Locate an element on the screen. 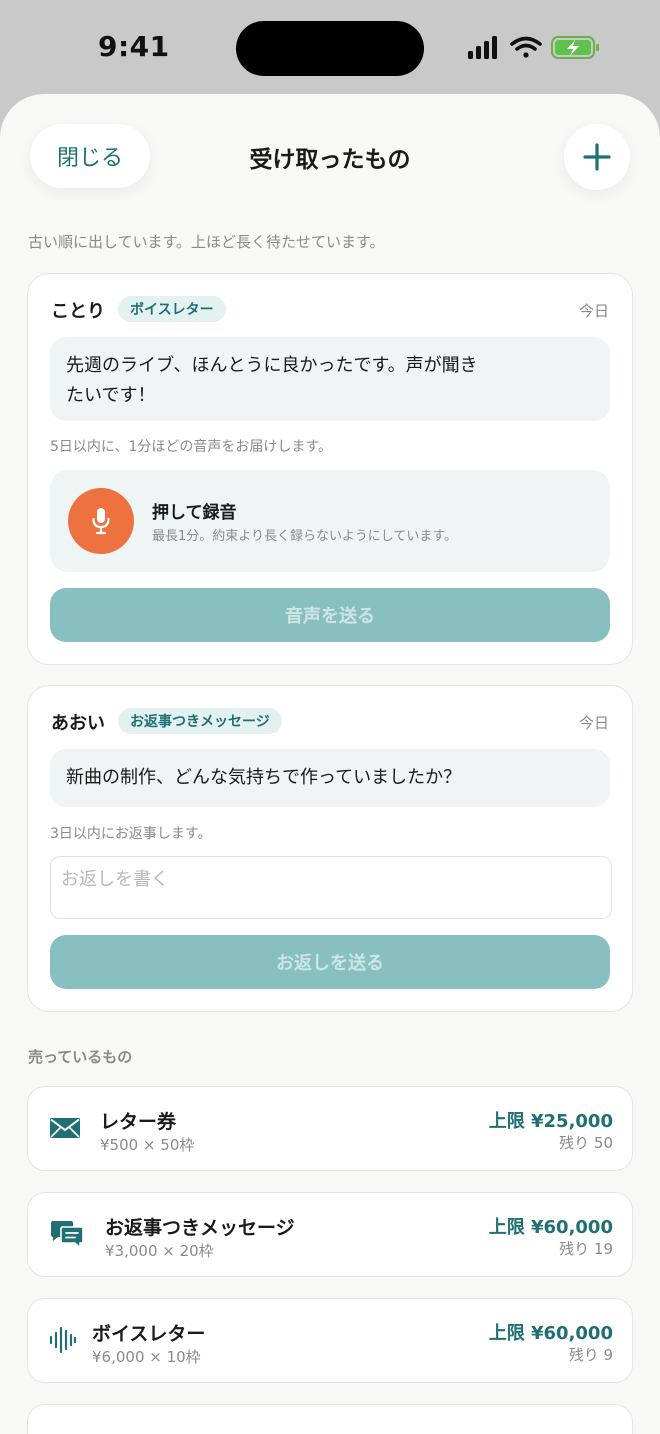  product-name: お返事つきメッセージ is located at coordinates (200, 1228).